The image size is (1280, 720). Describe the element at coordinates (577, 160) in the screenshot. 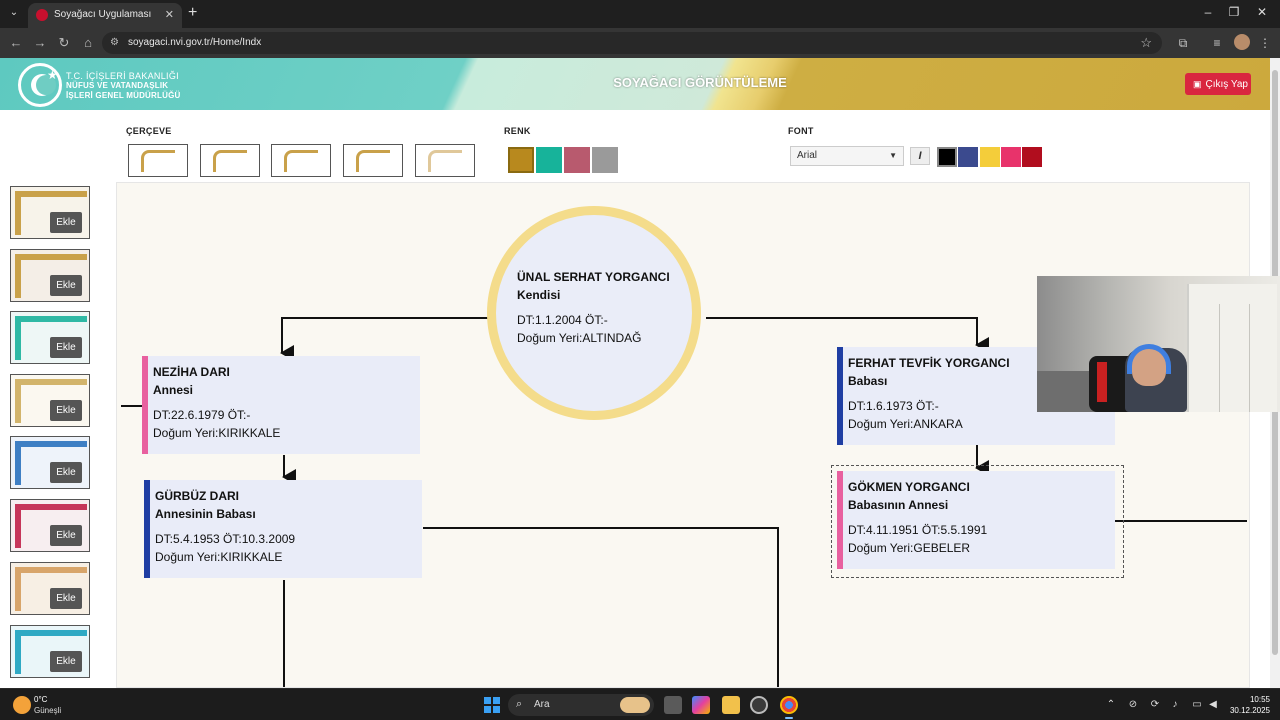

I see `color-swatch-rose` at that location.